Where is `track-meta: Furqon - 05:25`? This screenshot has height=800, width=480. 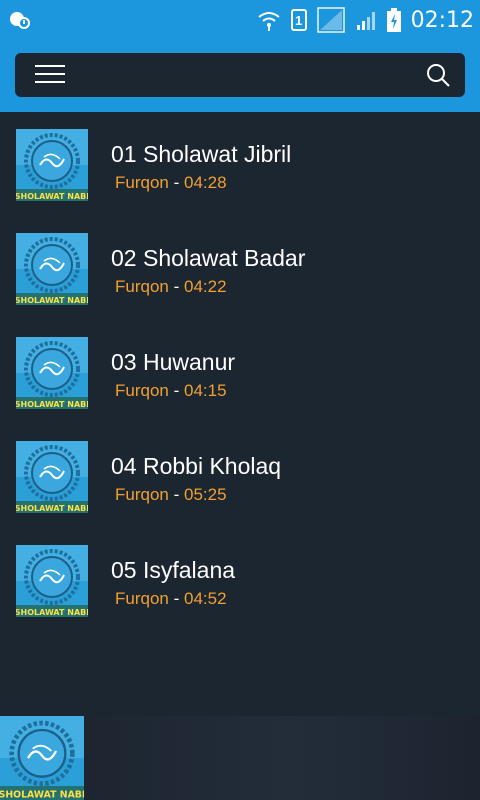
track-meta: Furqon - 05:25 is located at coordinates (171, 495).